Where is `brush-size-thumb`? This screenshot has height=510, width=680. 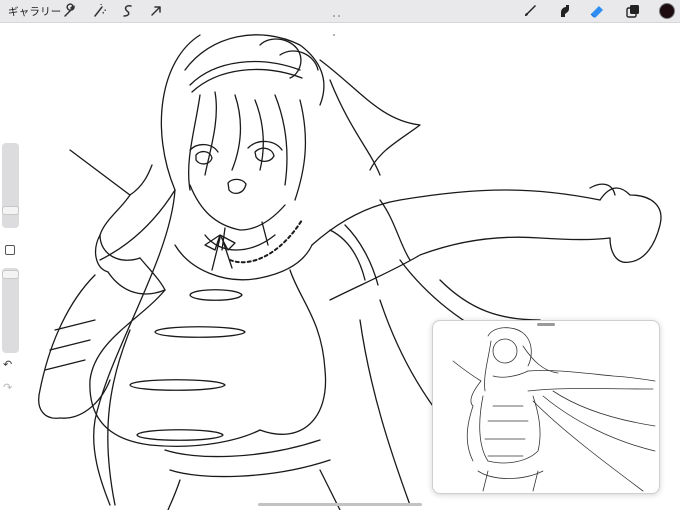
brush-size-thumb is located at coordinates (10, 210).